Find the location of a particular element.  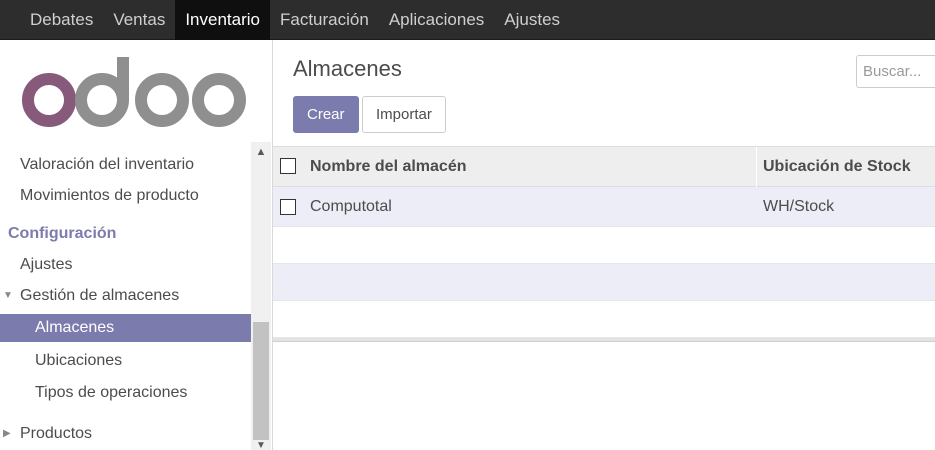

caret-down-icon: ▼ is located at coordinates (8, 295).